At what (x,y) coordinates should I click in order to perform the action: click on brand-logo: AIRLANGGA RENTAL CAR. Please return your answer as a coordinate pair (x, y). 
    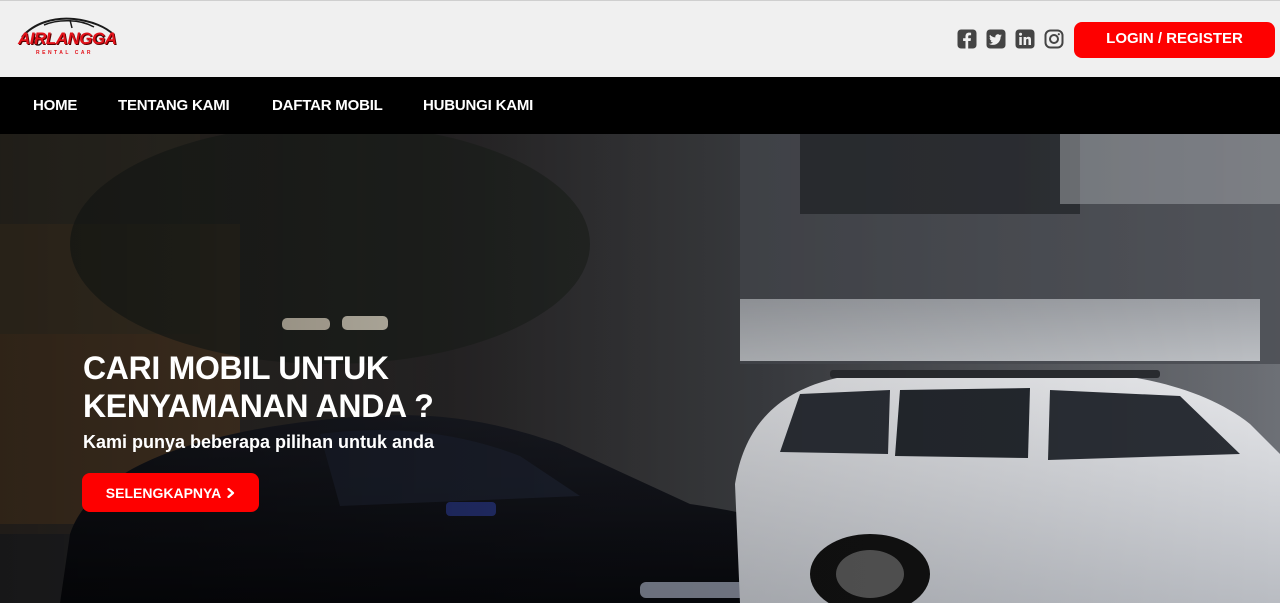
    Looking at the image, I should click on (66, 37).